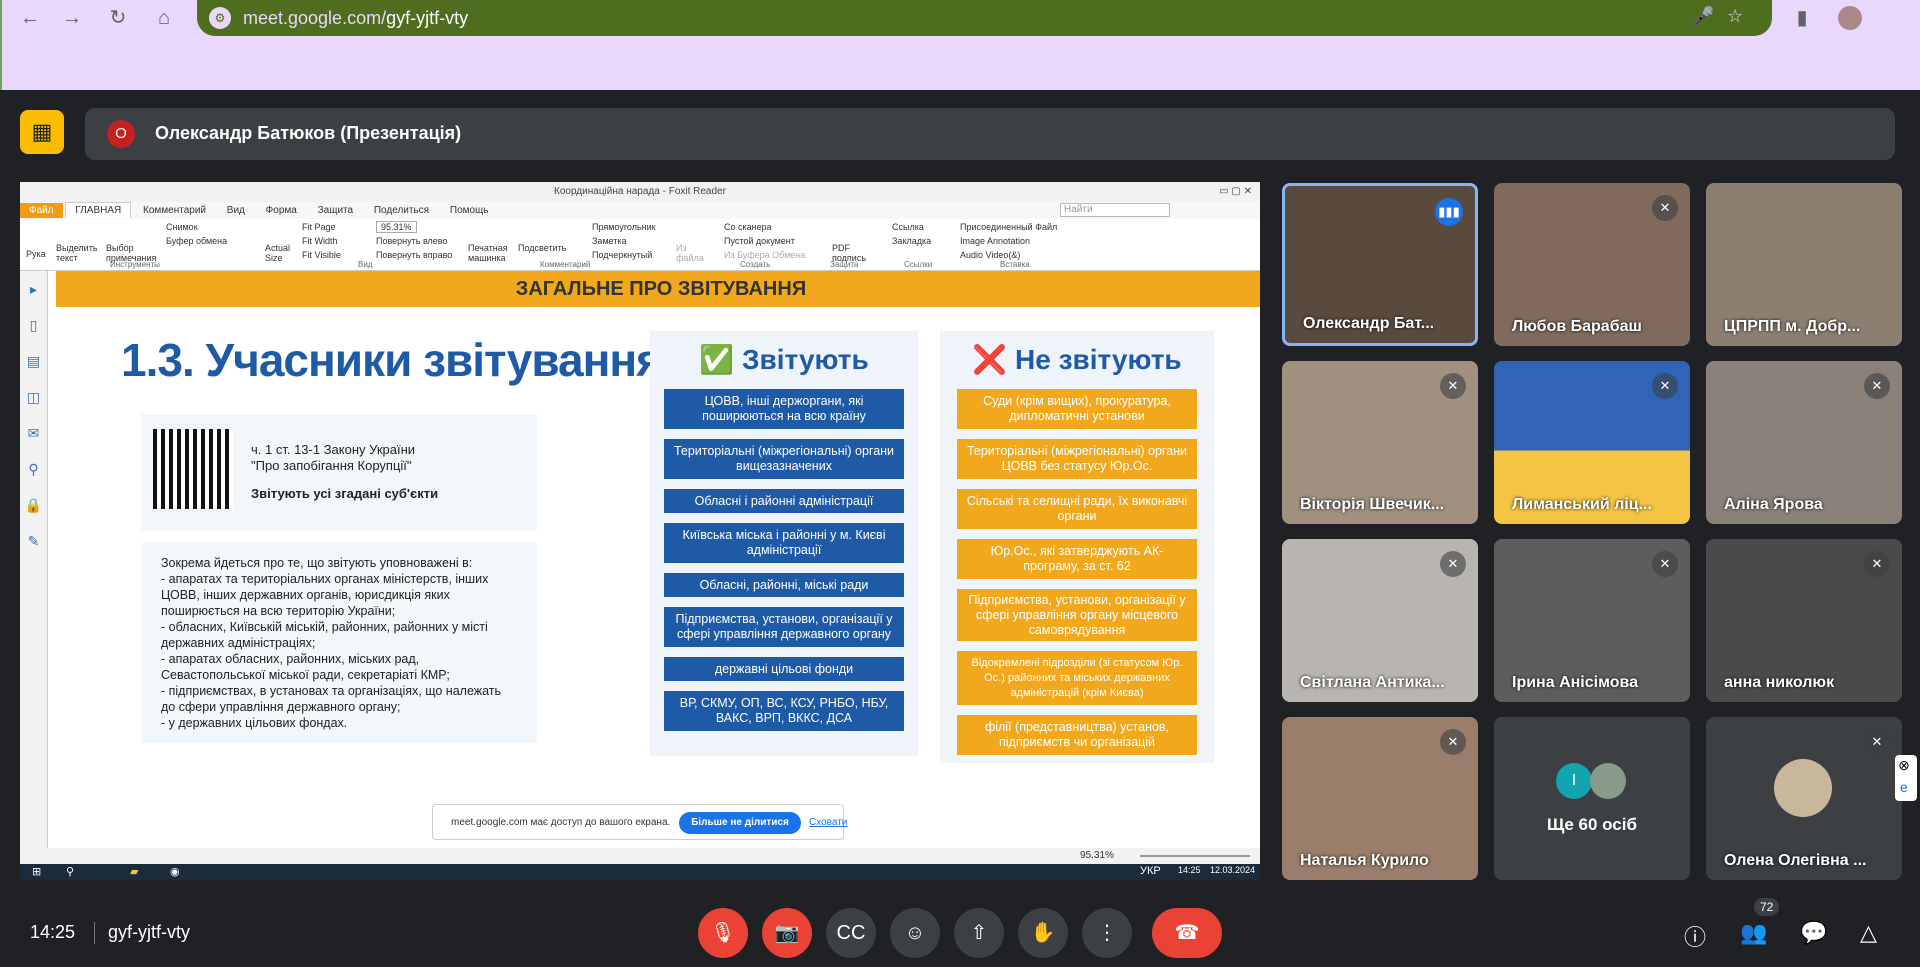 Image resolution: width=1920 pixels, height=967 pixels. I want to click on rotate-left-tool: Повернуть влево, so click(411, 241).